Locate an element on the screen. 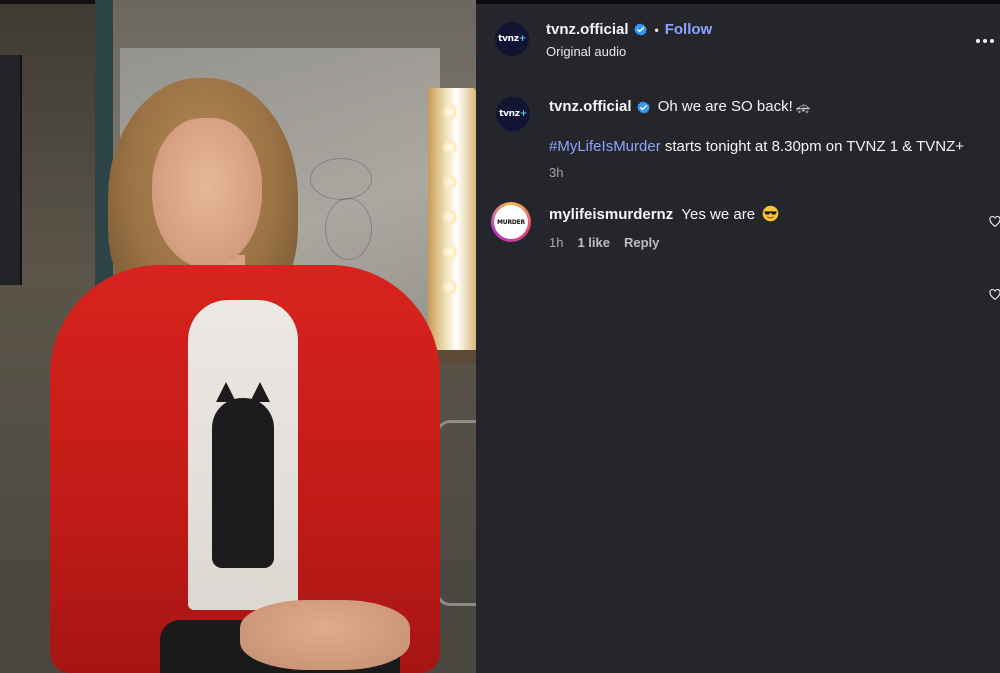 The width and height of the screenshot is (1000, 673). commenter-avatar-logo: MURDER is located at coordinates (511, 222).